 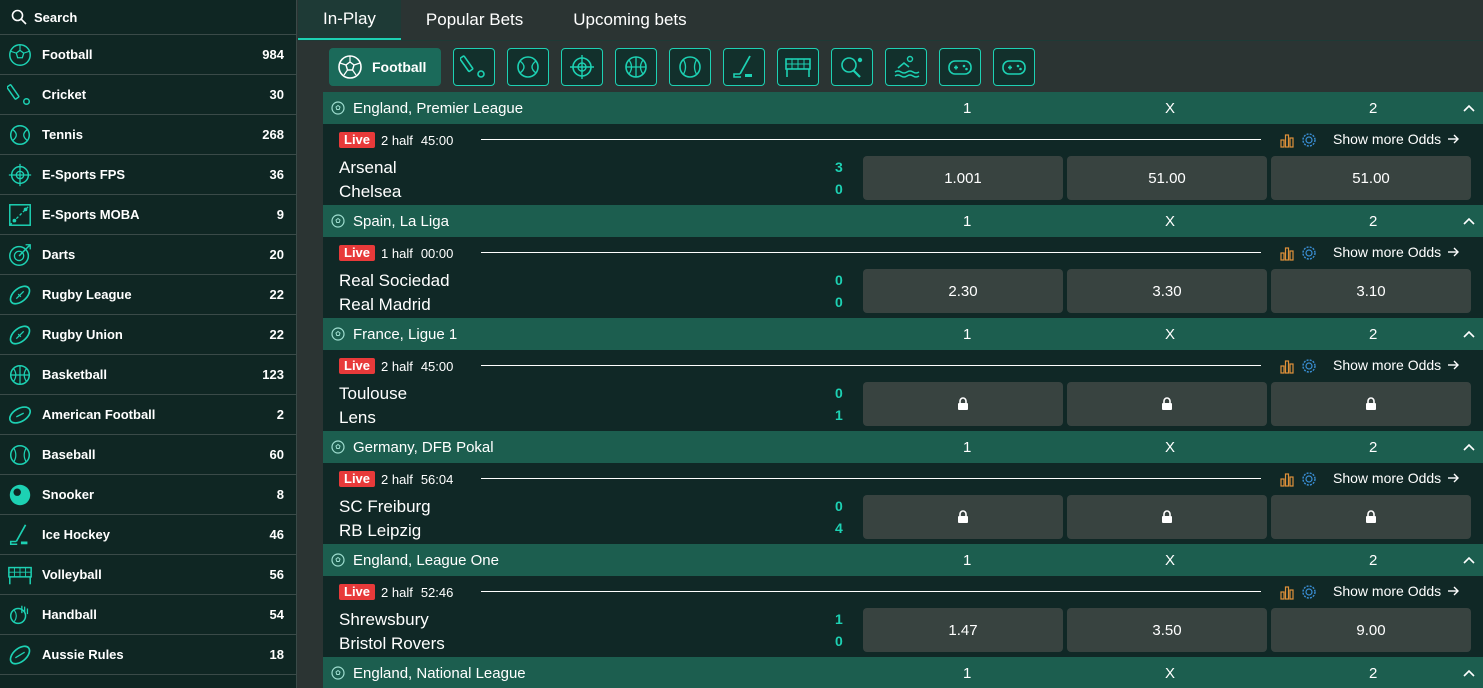 I want to click on divider, so click(x=871, y=252).